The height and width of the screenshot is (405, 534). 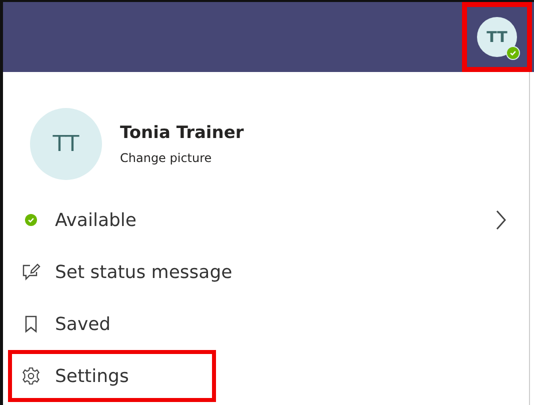 What do you see at coordinates (31, 376) in the screenshot?
I see `settings-icon` at bounding box center [31, 376].